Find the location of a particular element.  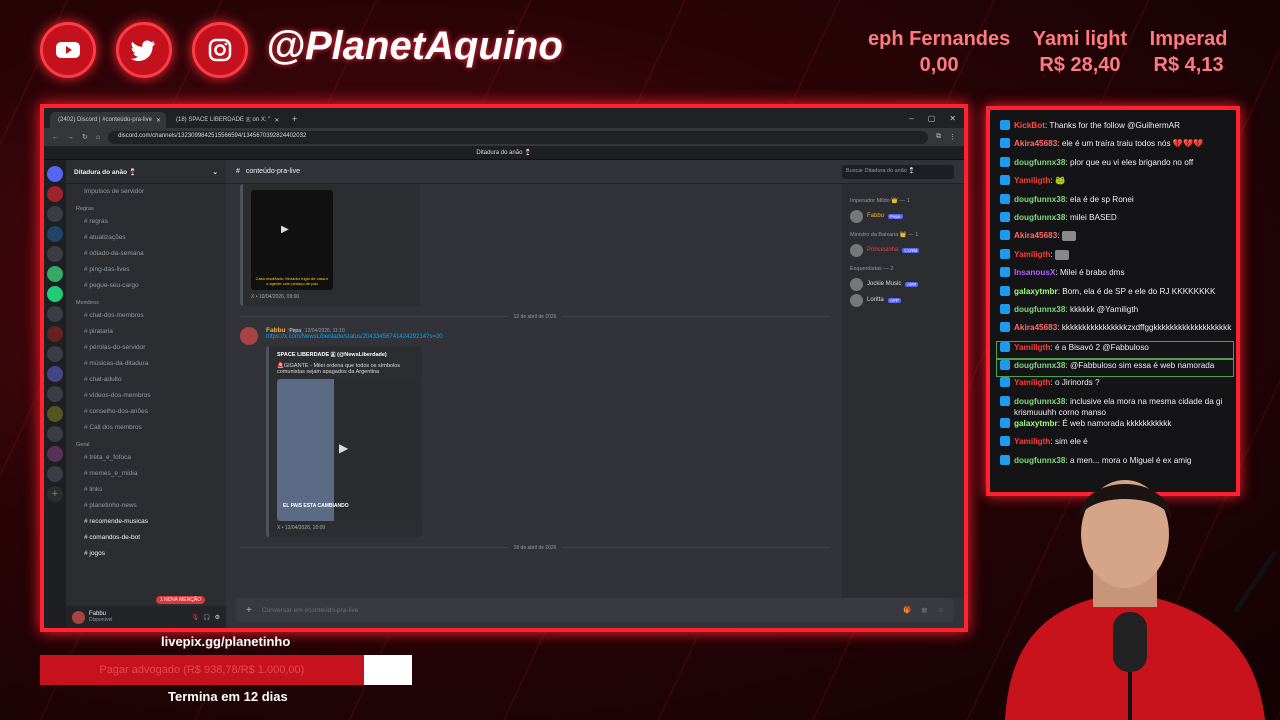

headphones-icon: 🎧 is located at coordinates (206, 617).